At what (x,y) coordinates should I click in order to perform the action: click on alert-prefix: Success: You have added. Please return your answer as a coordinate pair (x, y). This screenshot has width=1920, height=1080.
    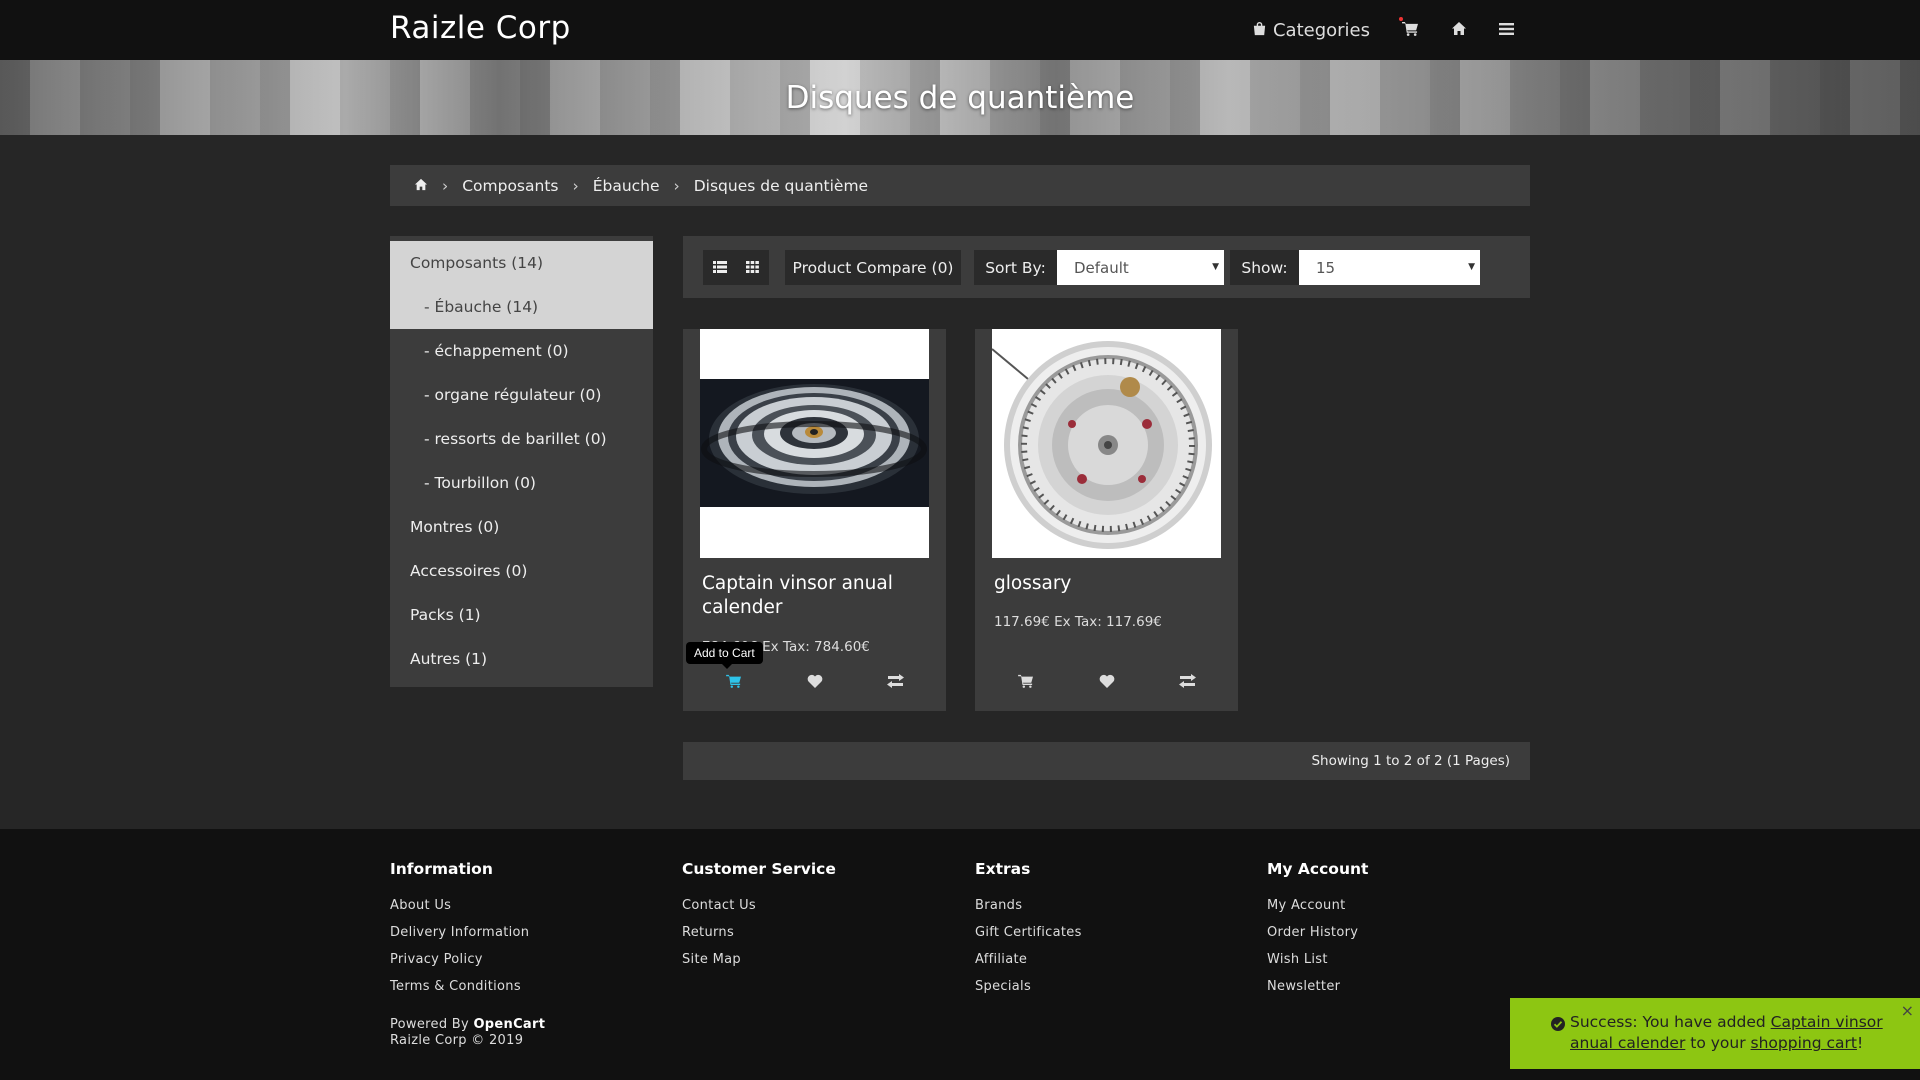
    Looking at the image, I should click on (1668, 1022).